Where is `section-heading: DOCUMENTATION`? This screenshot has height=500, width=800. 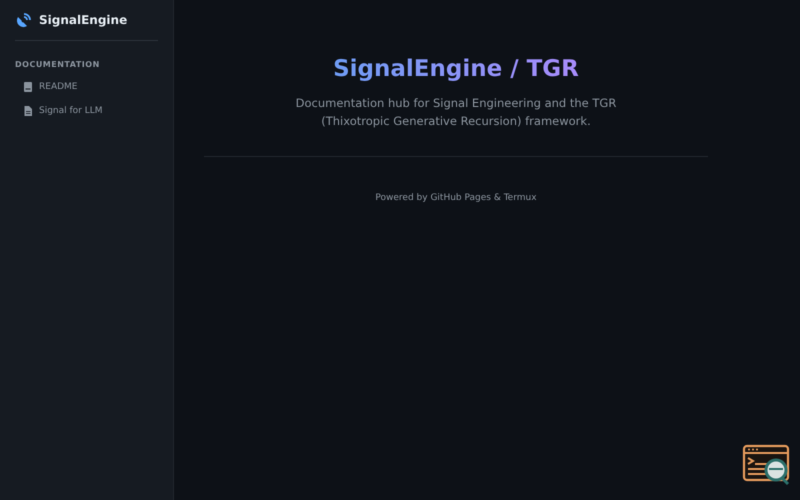 section-heading: DOCUMENTATION is located at coordinates (58, 64).